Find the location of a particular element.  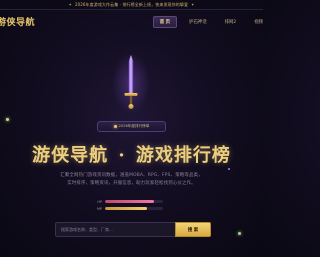

year-badge: 2026年度排行榜单 is located at coordinates (131, 126).